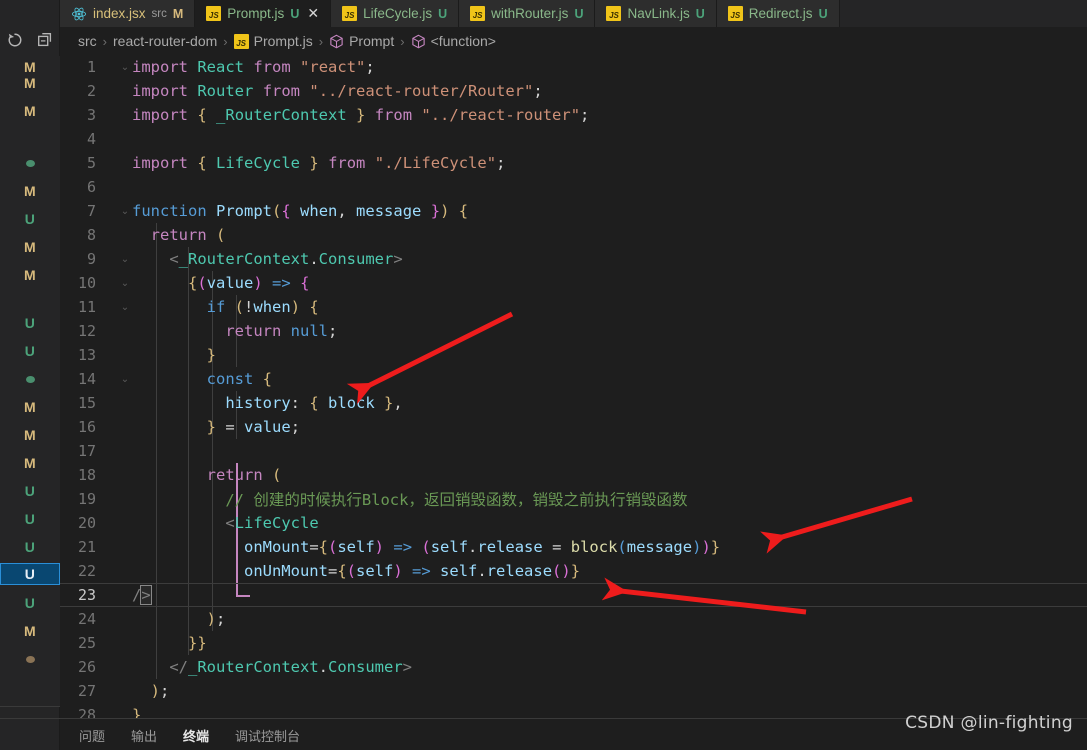 The width and height of the screenshot is (1087, 750). I want to click on breadcrumb-item-react-router-dom: react-router-dom, so click(165, 41).